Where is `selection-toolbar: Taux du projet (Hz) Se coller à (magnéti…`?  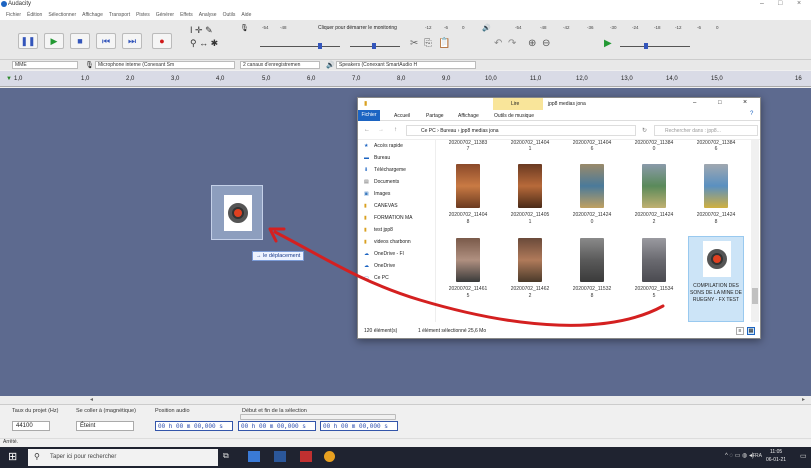
selection-toolbar: Taux du projet (Hz) Se coller à (magnéti… is located at coordinates (405, 421).